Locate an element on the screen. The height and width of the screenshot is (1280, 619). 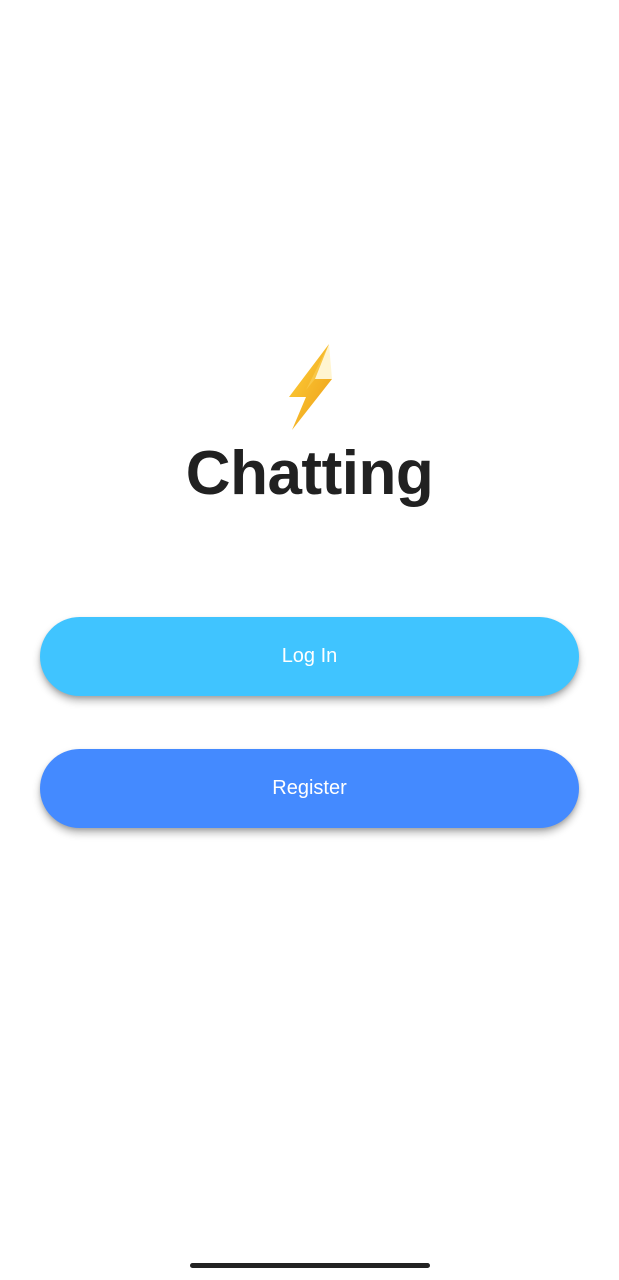
home-indicator is located at coordinates (310, 1265).